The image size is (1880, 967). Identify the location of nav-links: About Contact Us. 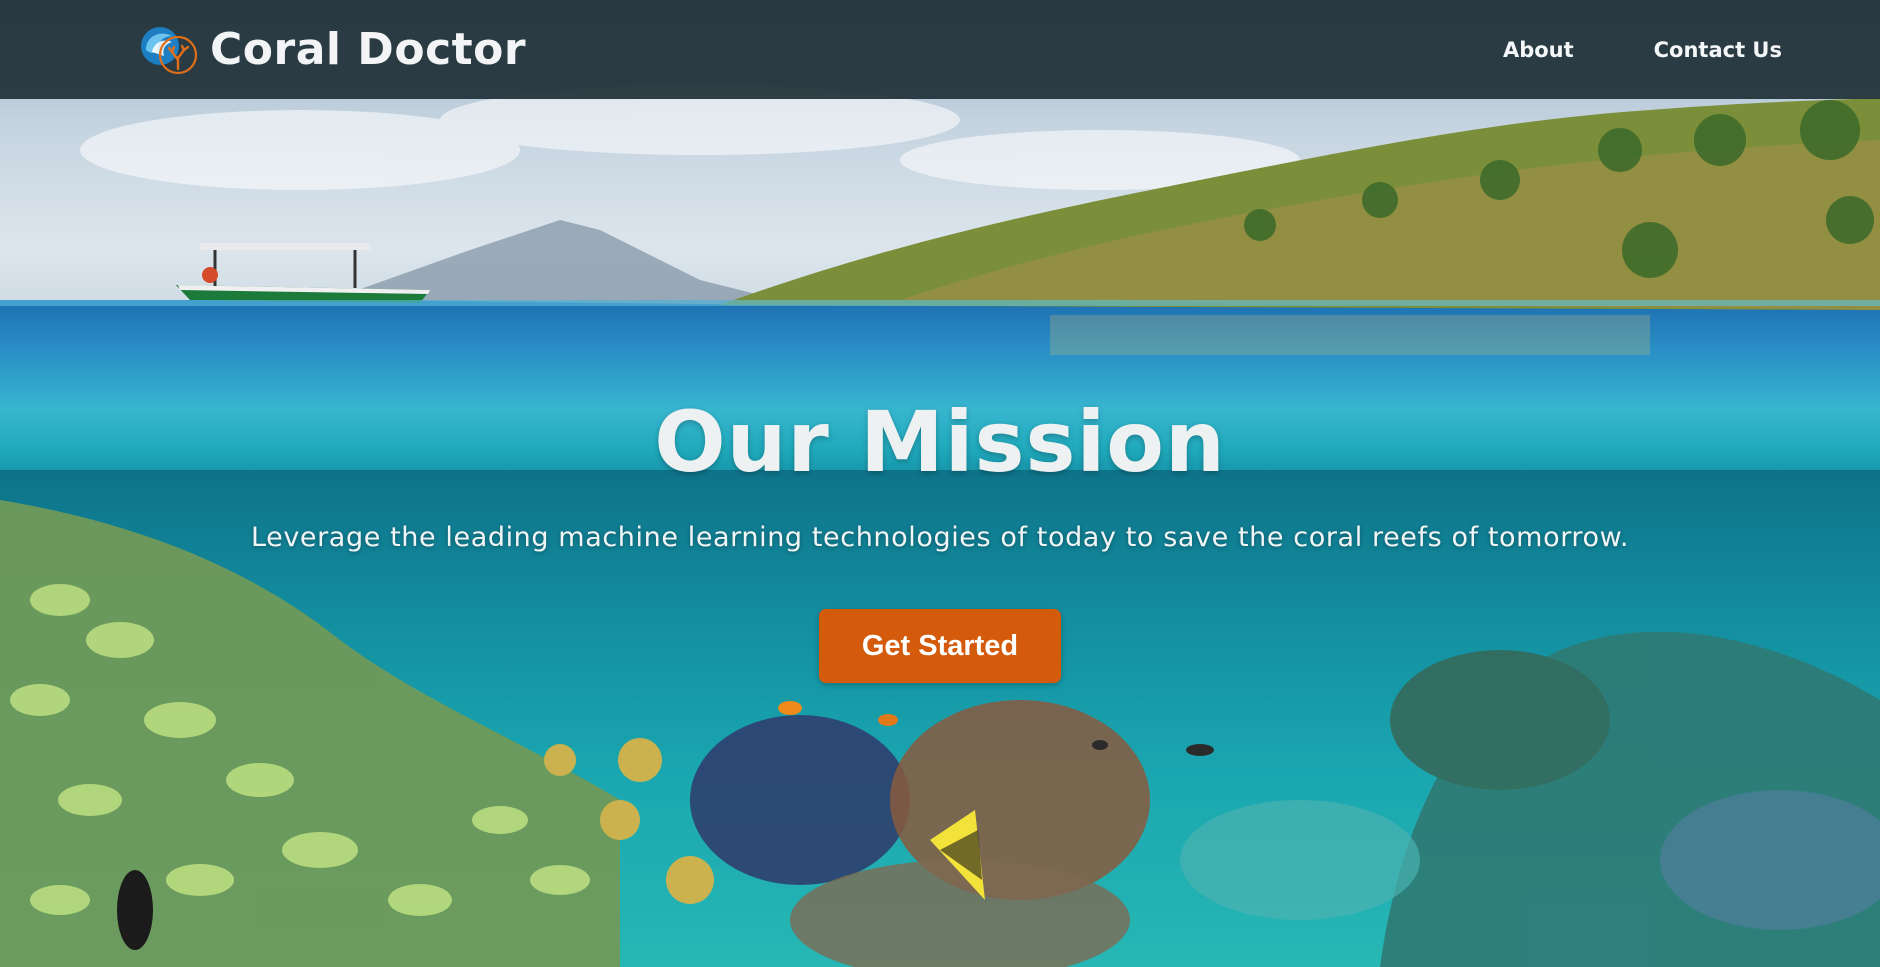
(1642, 49).